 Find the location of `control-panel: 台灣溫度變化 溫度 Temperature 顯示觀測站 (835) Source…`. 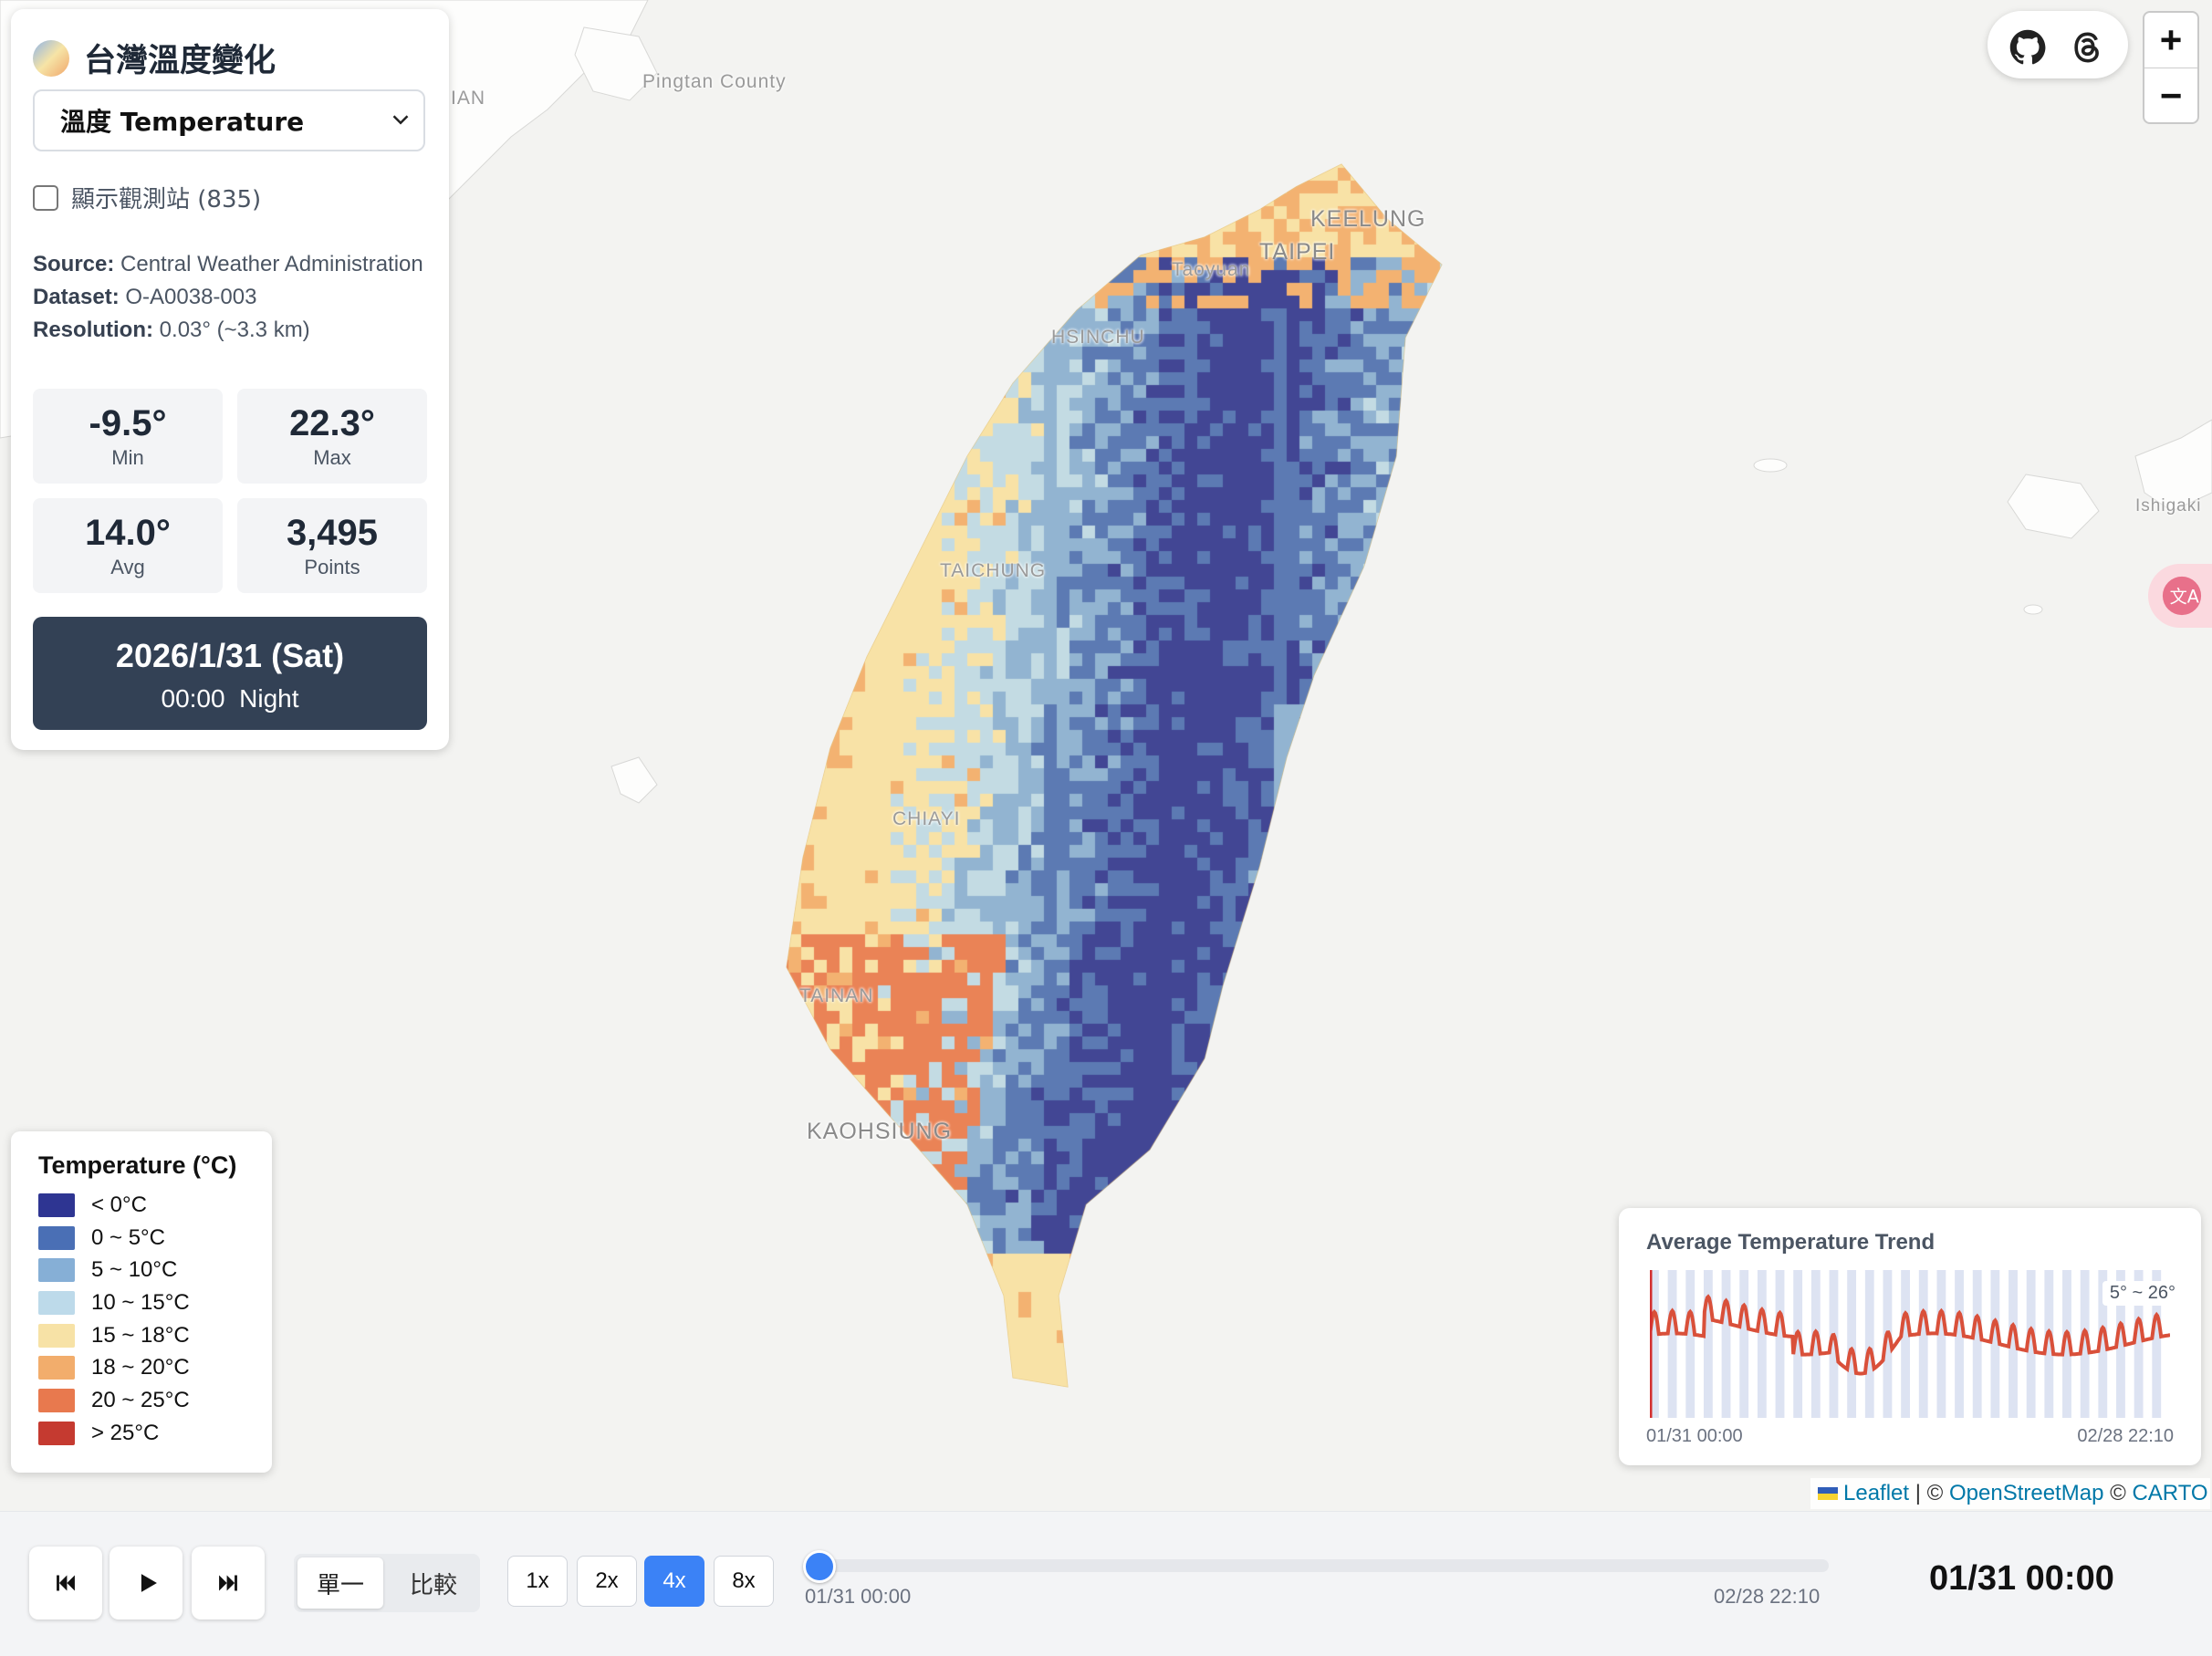

control-panel: 台灣溫度變化 溫度 Temperature 顯示觀測站 (835) Source… is located at coordinates (230, 380).